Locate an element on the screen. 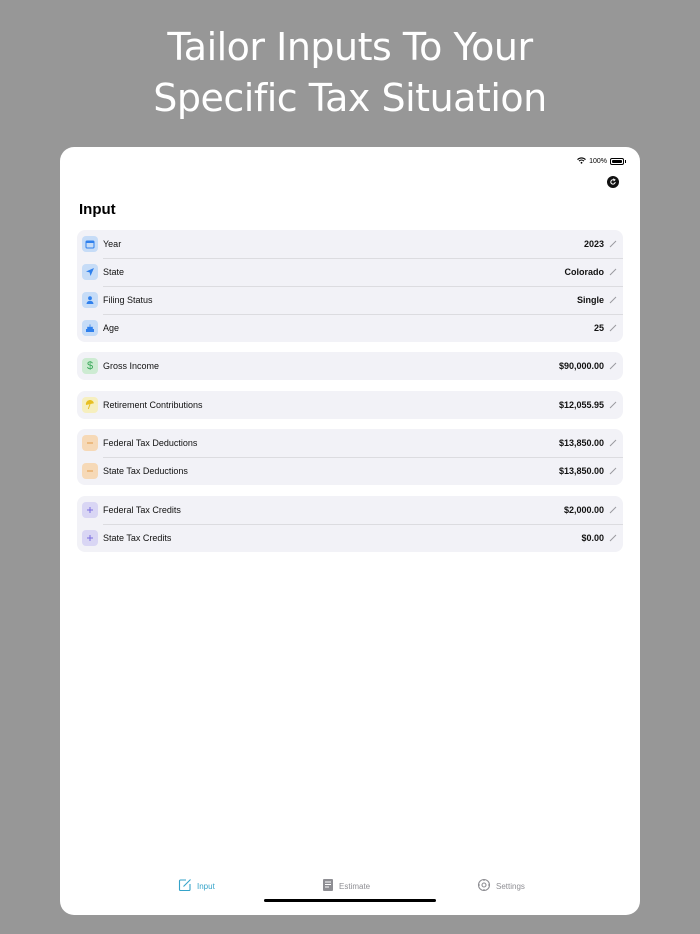  tab-bar: Input Estimate Settings is located at coordinates (350, 886).